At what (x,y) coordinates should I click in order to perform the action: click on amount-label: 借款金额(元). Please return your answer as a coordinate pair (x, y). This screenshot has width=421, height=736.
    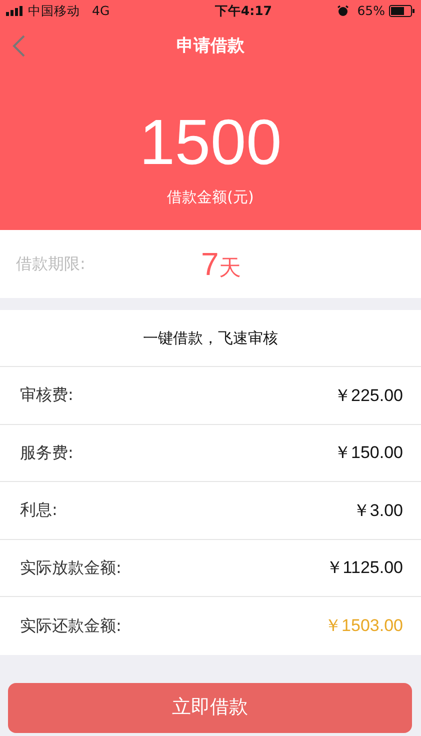
    Looking at the image, I should click on (210, 197).